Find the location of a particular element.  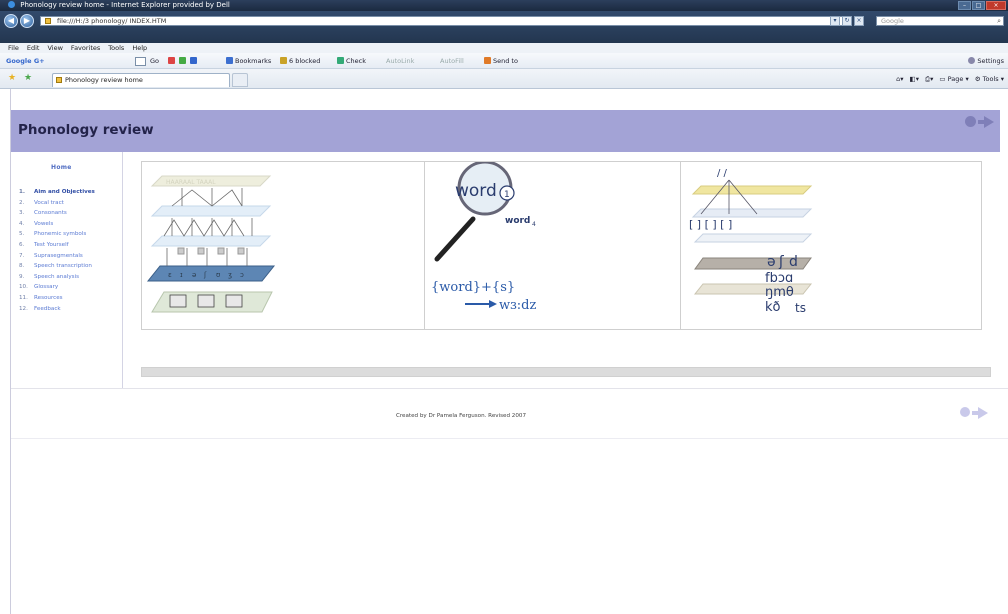

autofill-label: AutoFill is located at coordinates (452, 61).